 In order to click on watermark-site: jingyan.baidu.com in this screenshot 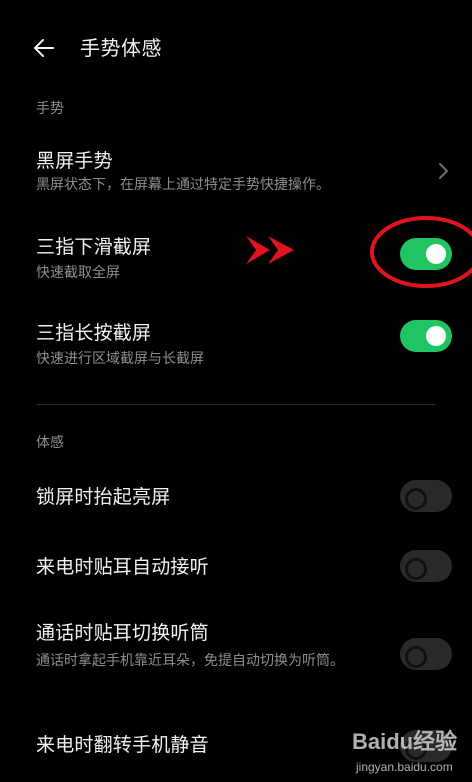, I will do `click(404, 767)`.